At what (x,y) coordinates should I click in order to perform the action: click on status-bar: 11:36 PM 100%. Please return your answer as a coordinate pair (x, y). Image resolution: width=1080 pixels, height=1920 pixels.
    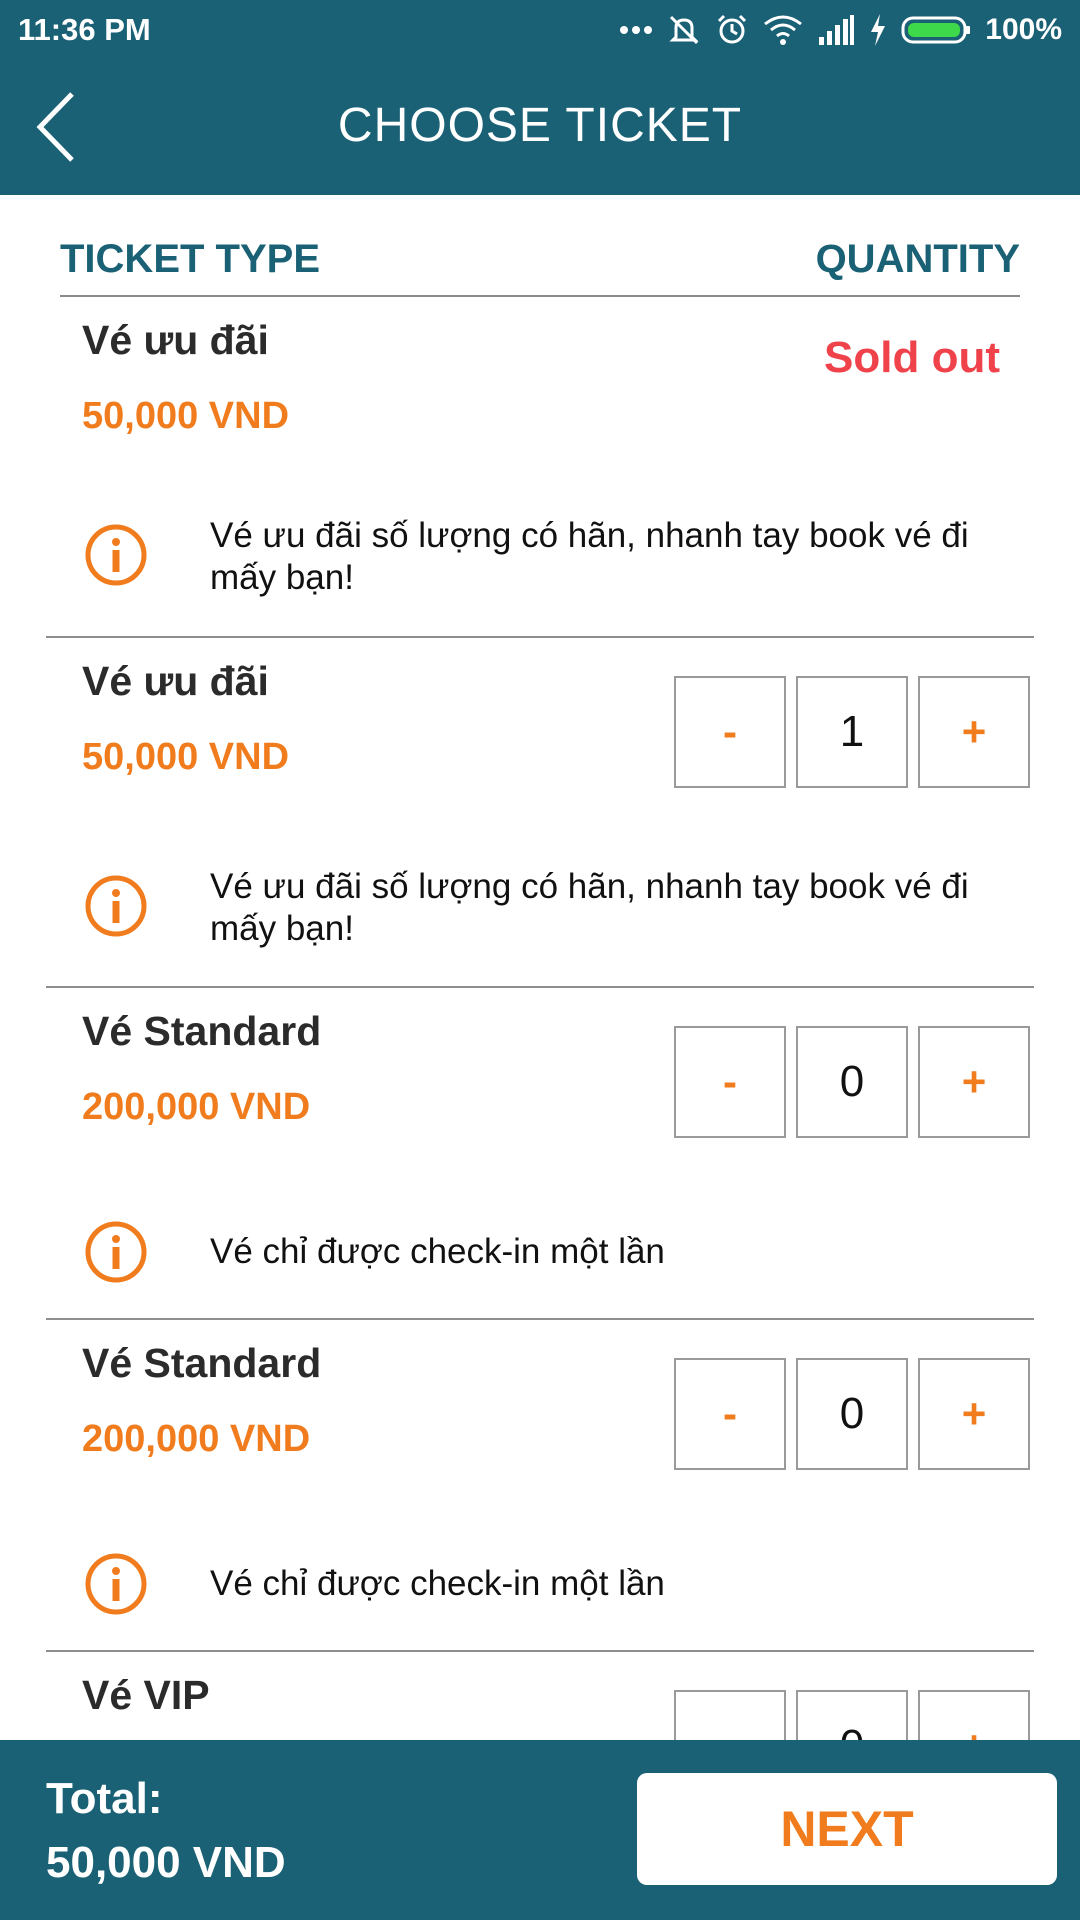
    Looking at the image, I should click on (540, 30).